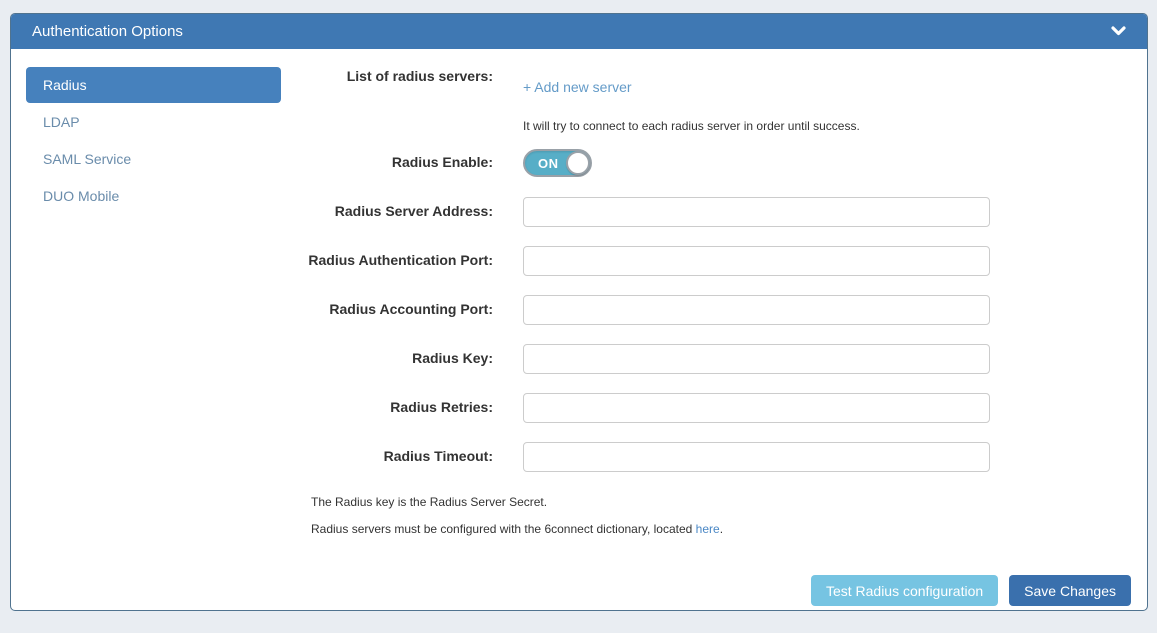 The height and width of the screenshot is (633, 1157). I want to click on radius-enable-toggle: ON, so click(557, 163).